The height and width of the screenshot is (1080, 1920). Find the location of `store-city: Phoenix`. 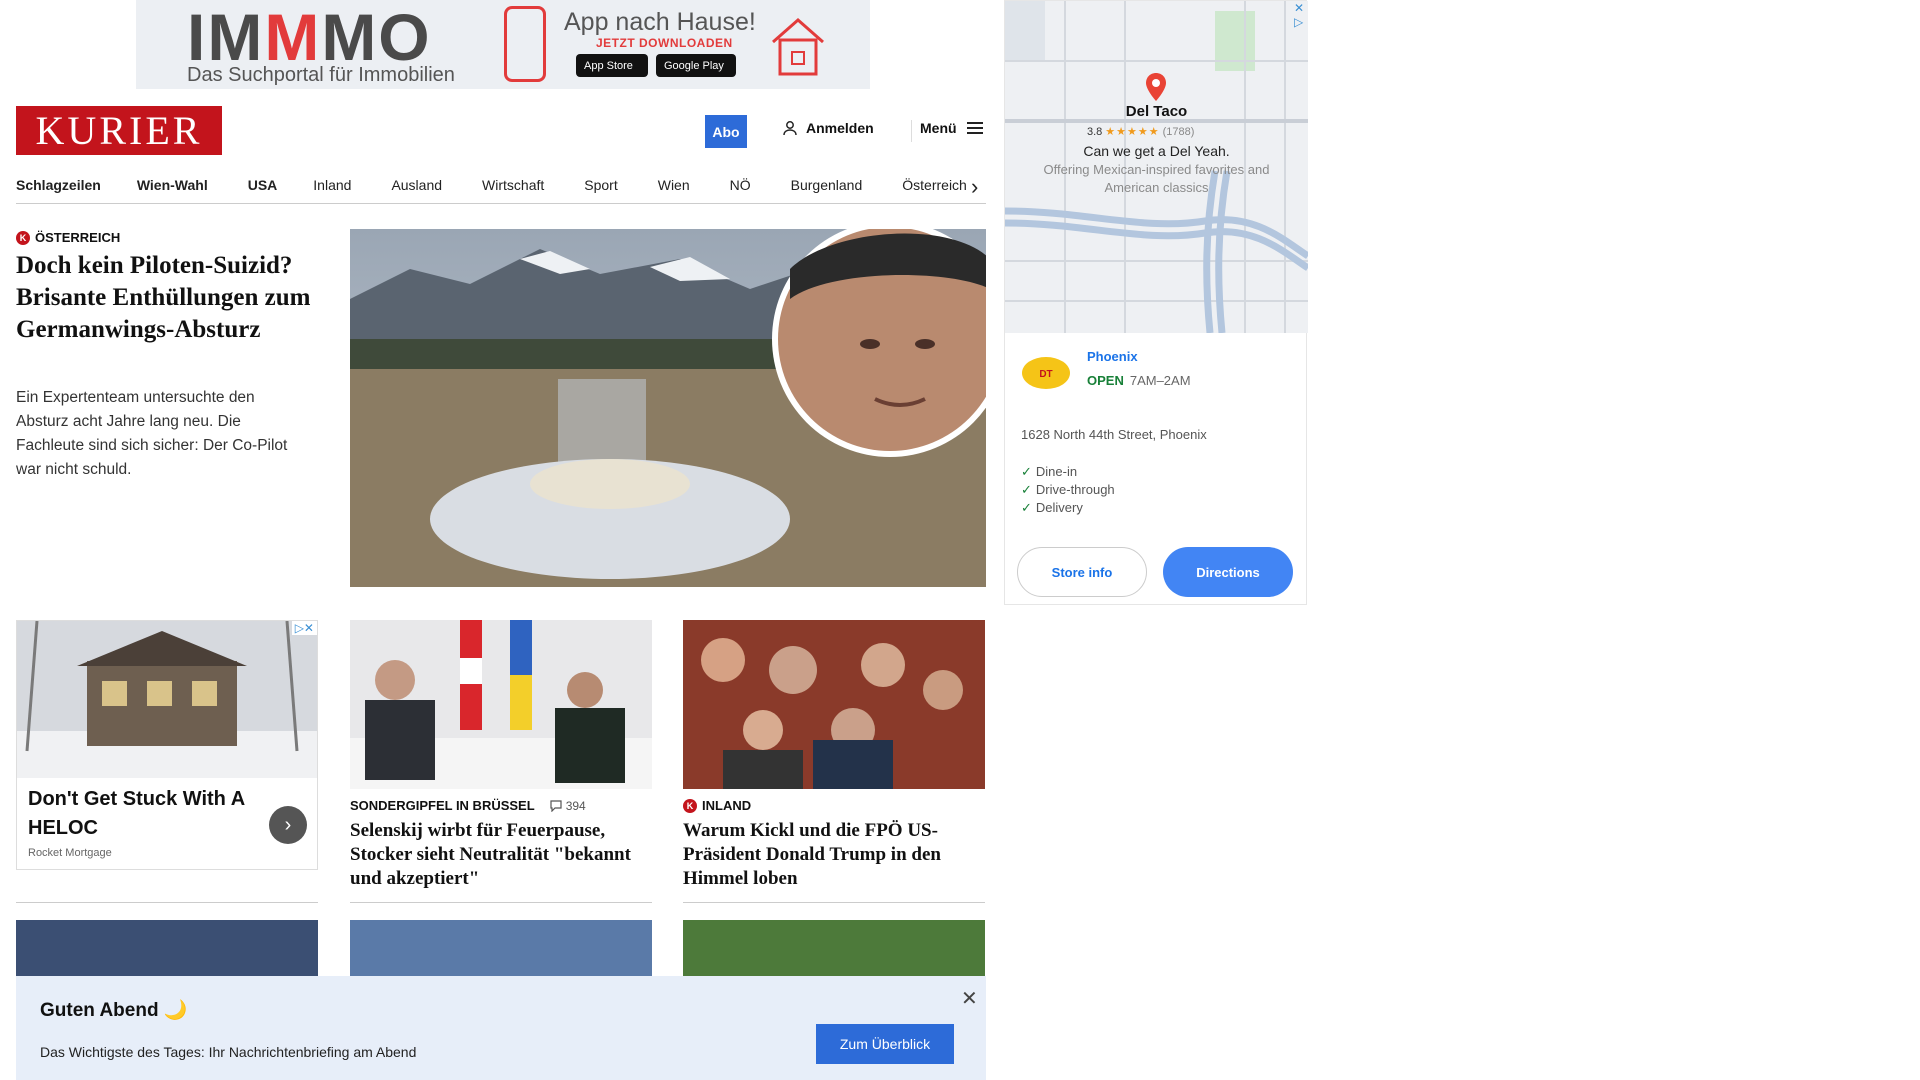

store-city: Phoenix is located at coordinates (1112, 356).